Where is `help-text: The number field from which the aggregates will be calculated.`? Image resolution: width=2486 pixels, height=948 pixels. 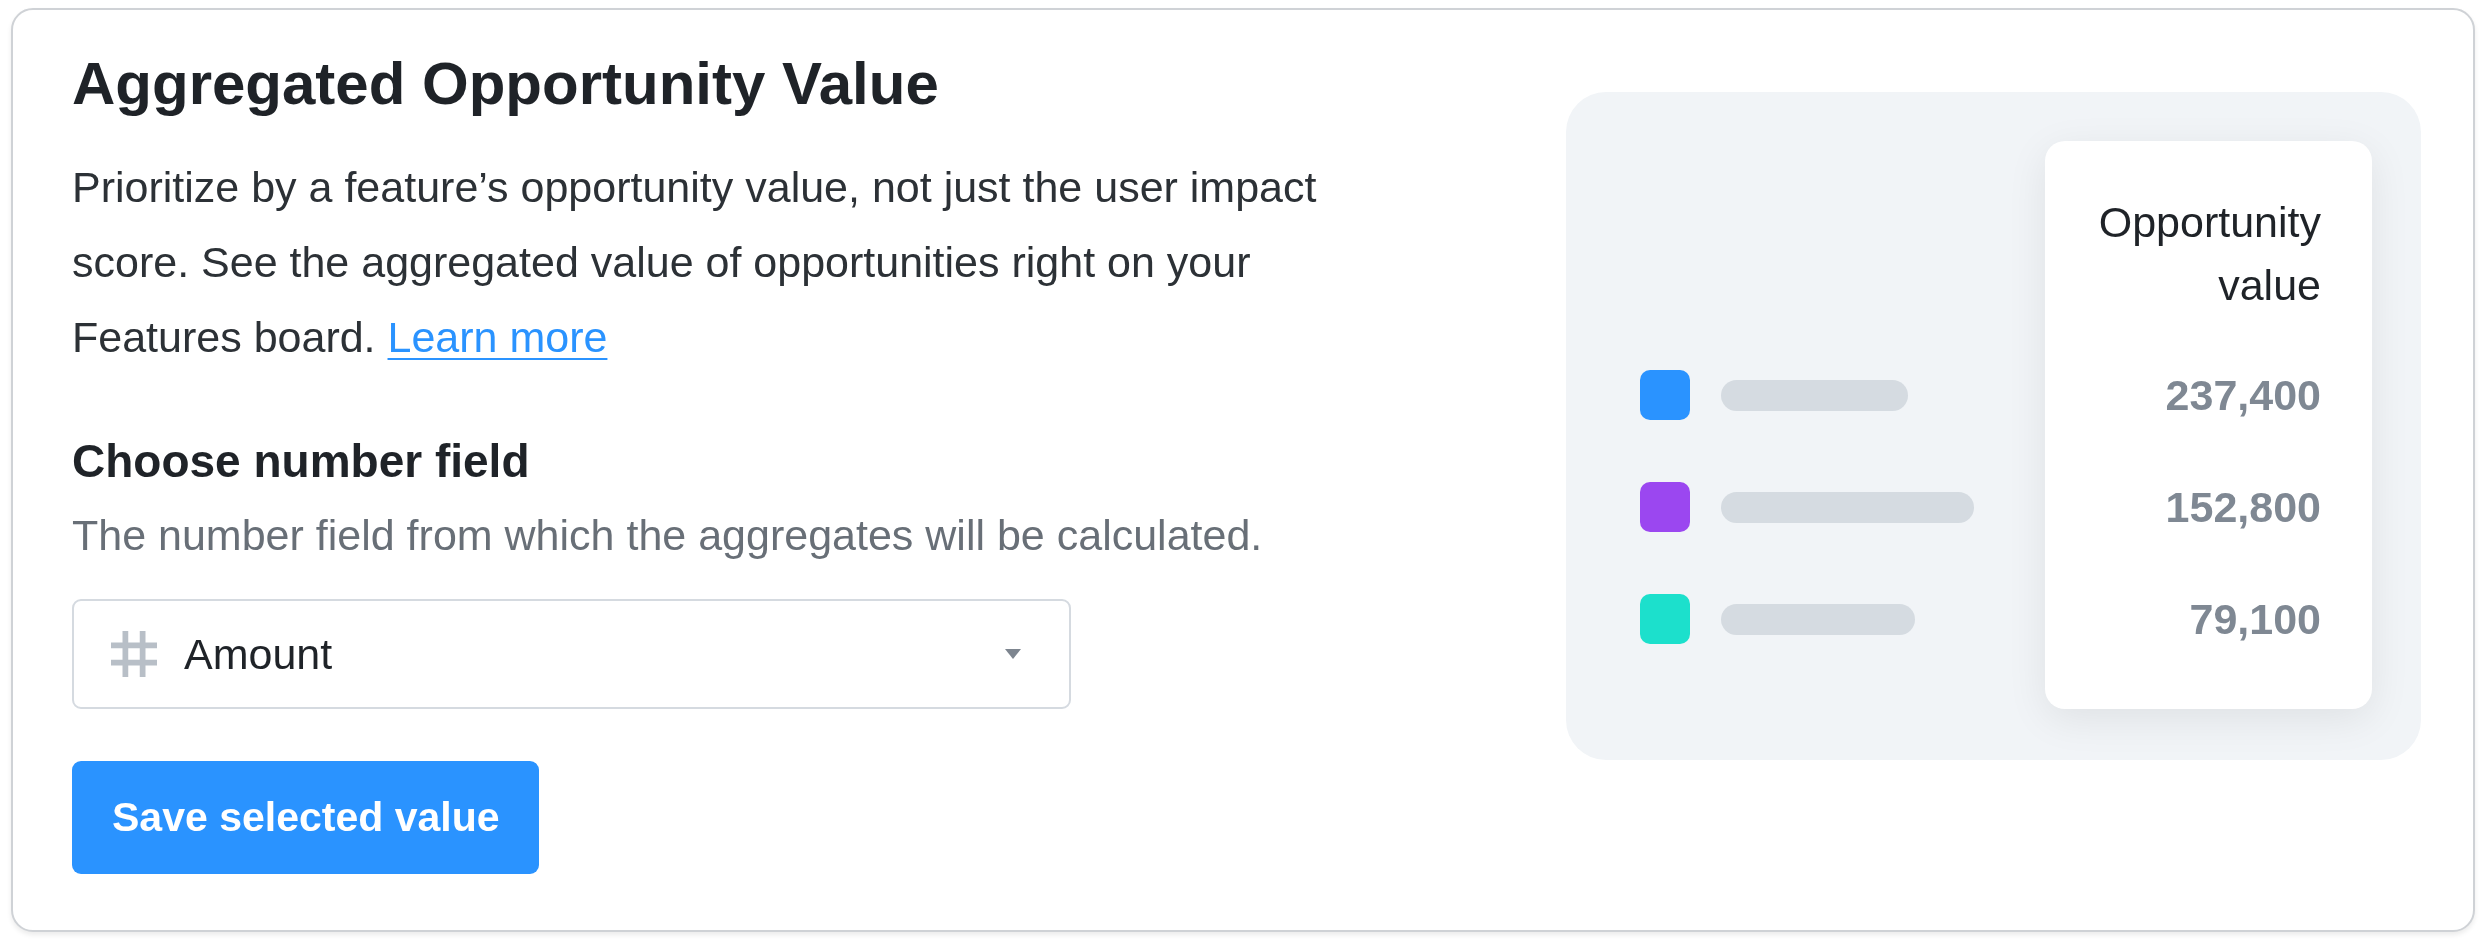 help-text: The number field from which the aggregates will be calculated. is located at coordinates (667, 535).